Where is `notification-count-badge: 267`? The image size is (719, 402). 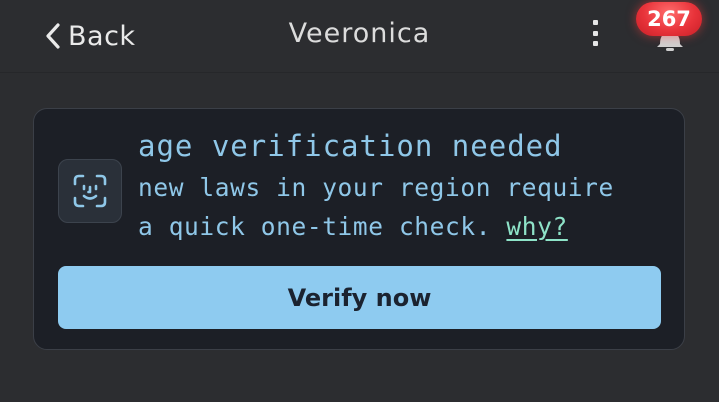
notification-count-badge: 267 is located at coordinates (669, 19).